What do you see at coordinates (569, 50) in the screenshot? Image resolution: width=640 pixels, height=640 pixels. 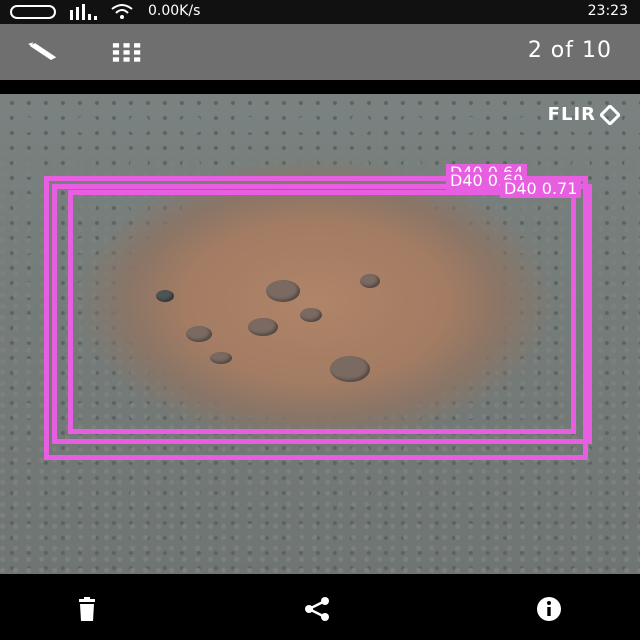 I see `image-counter: 2 of 10` at bounding box center [569, 50].